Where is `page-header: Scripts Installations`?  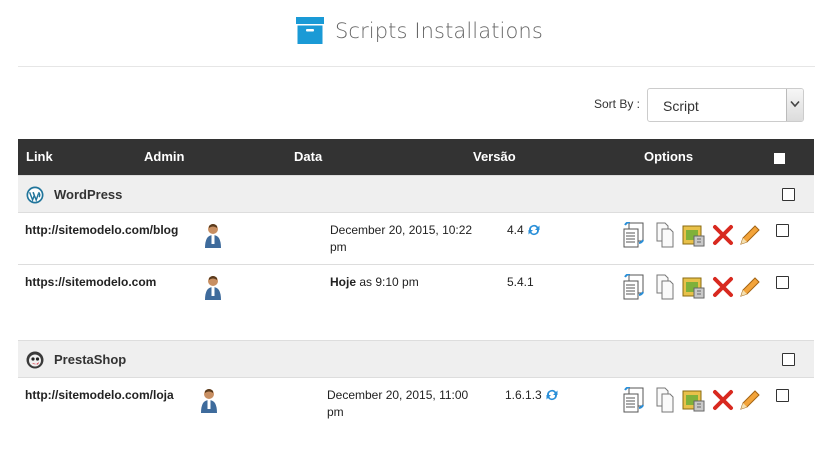 page-header: Scripts Installations is located at coordinates (415, 33).